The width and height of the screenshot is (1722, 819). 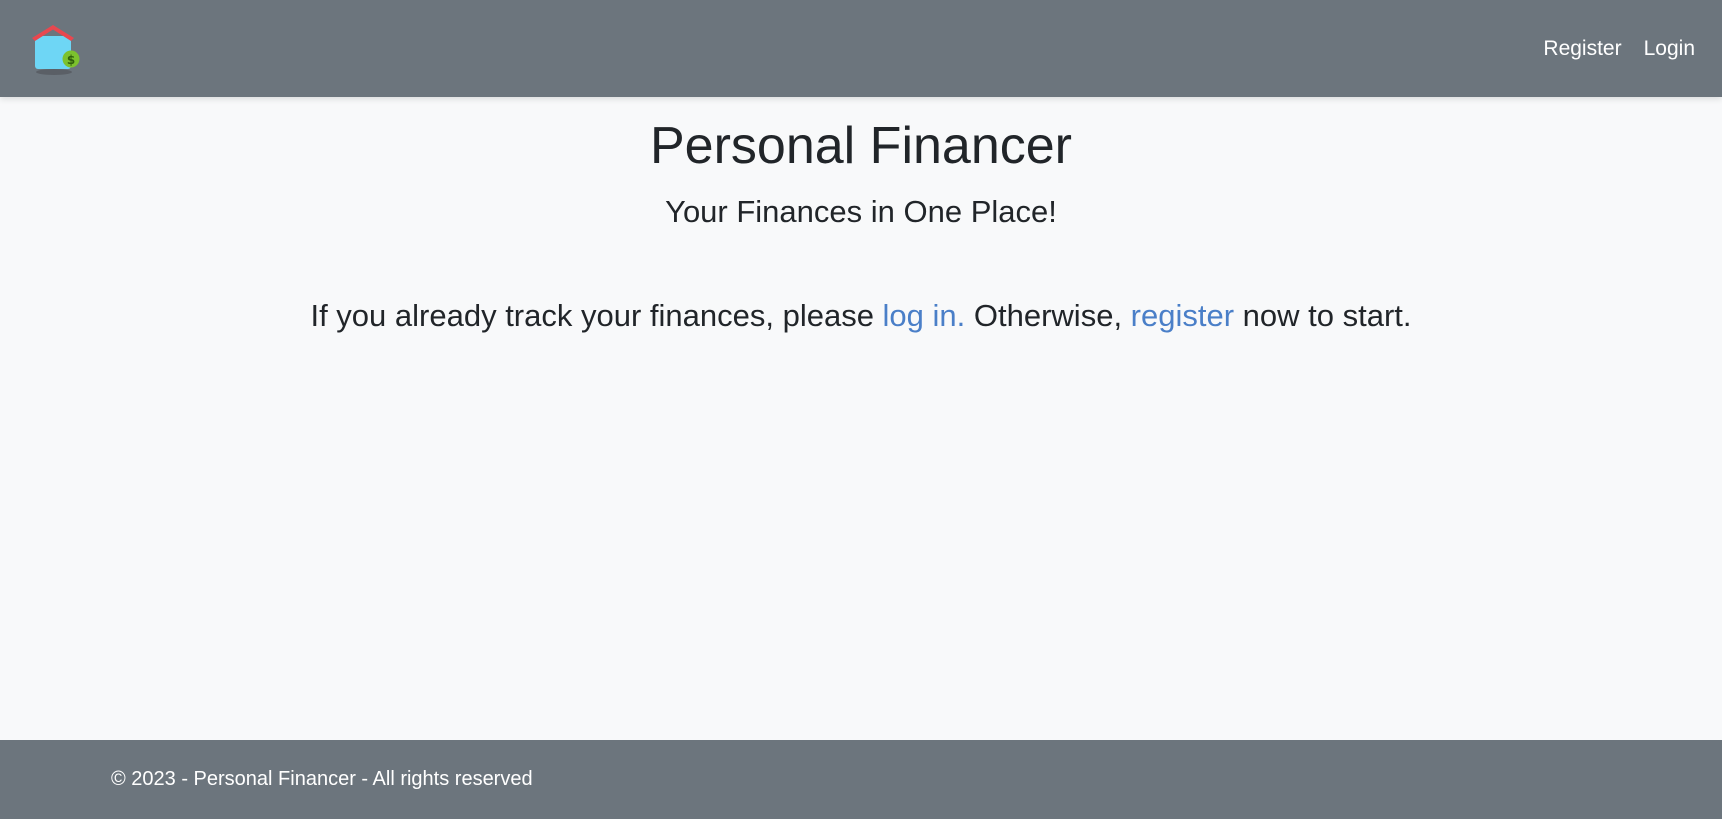 I want to click on register-inline-link: register, so click(x=1182, y=315).